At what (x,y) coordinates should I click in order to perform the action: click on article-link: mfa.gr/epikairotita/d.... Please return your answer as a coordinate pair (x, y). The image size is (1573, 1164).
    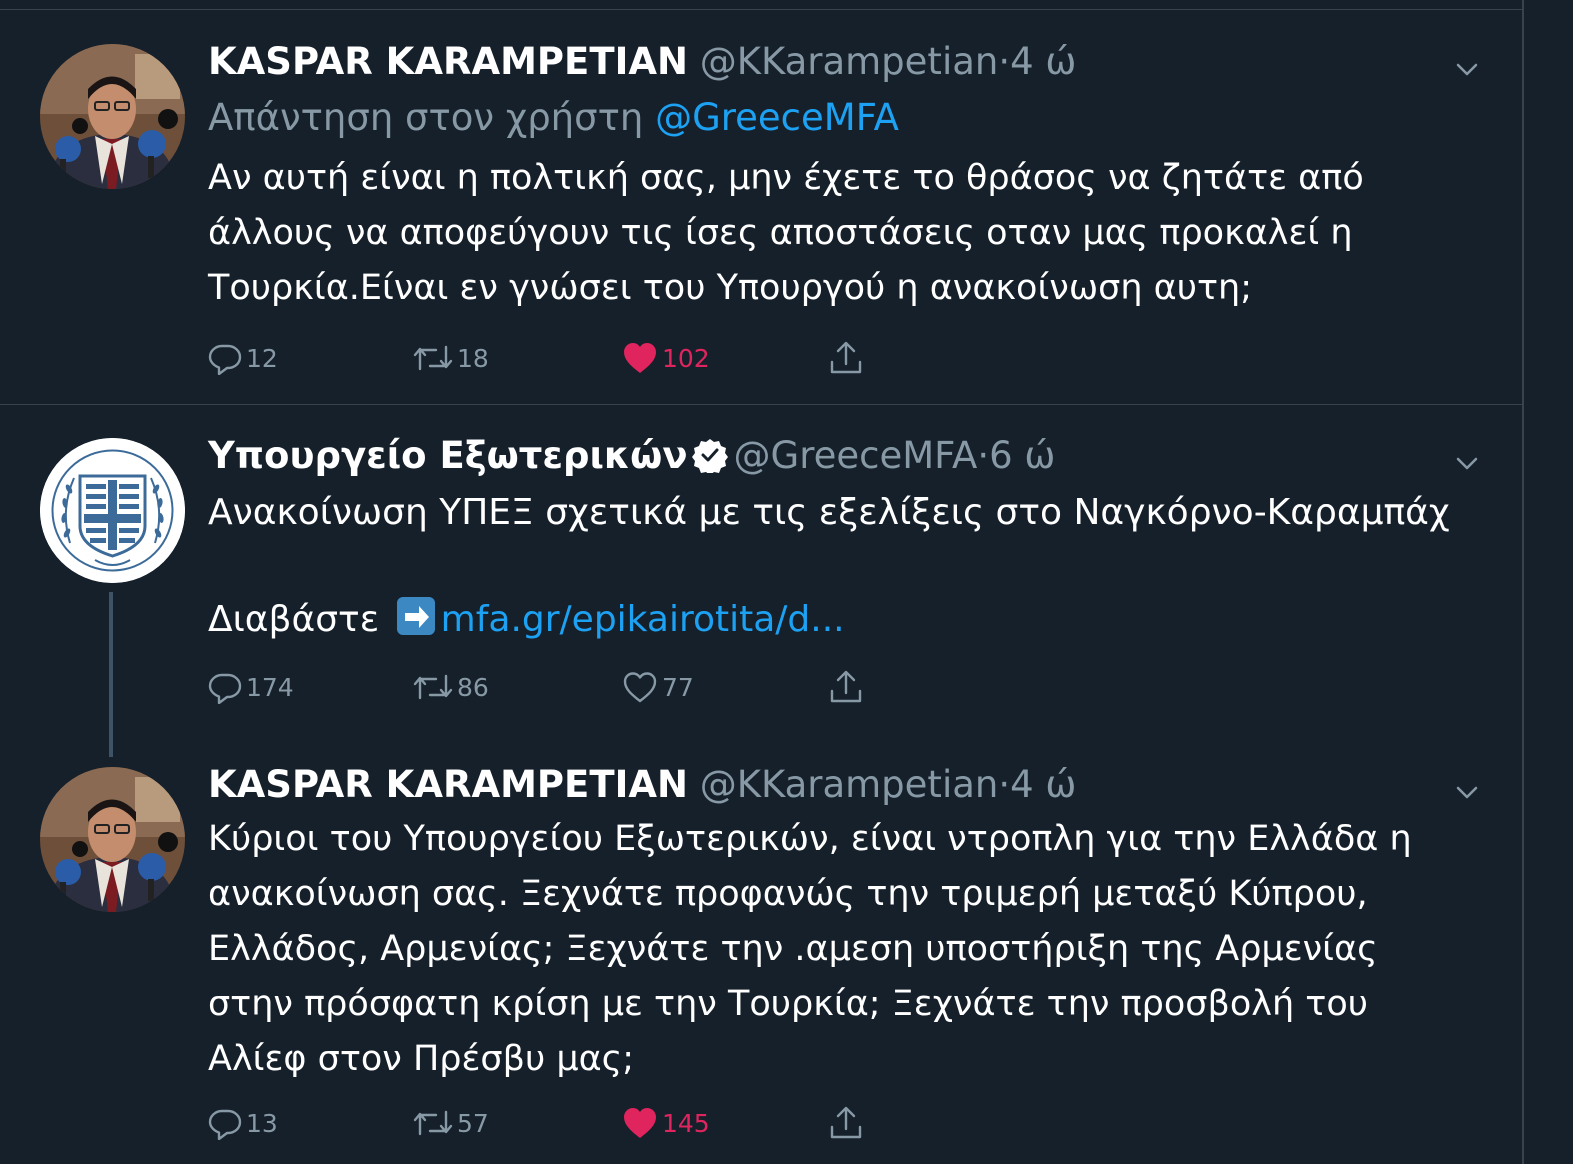
    Looking at the image, I should click on (643, 619).